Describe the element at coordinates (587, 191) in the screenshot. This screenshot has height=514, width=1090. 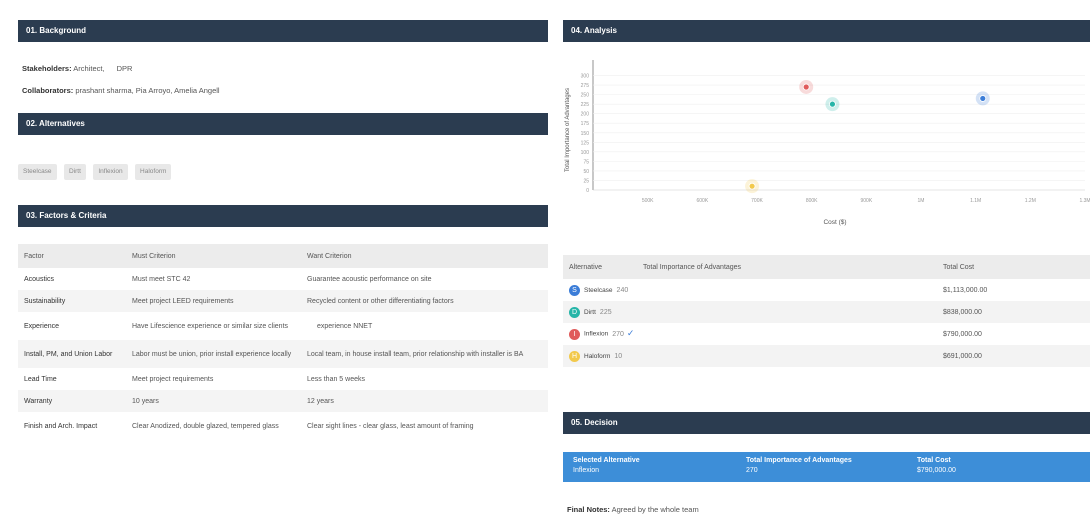
I see `chart-y-tick-label: 0` at that location.